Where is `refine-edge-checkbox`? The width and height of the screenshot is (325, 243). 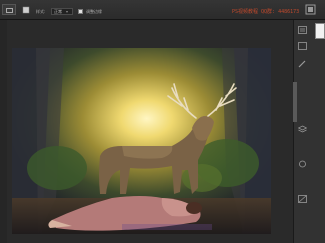 refine-edge-checkbox is located at coordinates (80, 11).